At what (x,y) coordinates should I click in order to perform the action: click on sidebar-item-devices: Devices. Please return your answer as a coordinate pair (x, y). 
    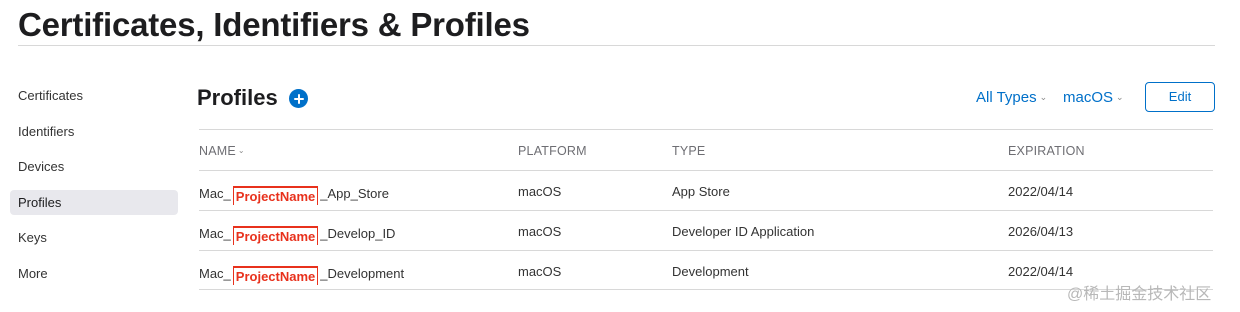
    Looking at the image, I should click on (94, 166).